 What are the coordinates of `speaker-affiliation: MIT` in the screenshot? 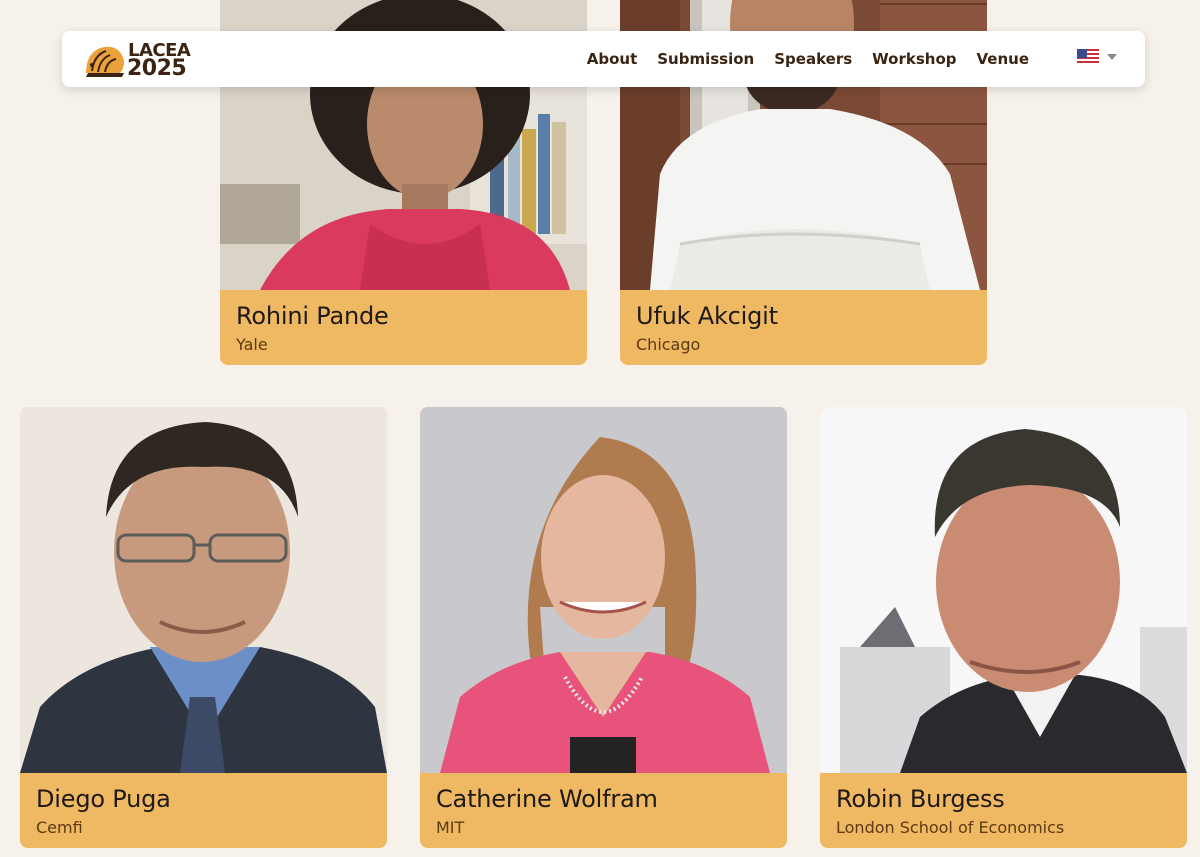 It's located at (450, 827).